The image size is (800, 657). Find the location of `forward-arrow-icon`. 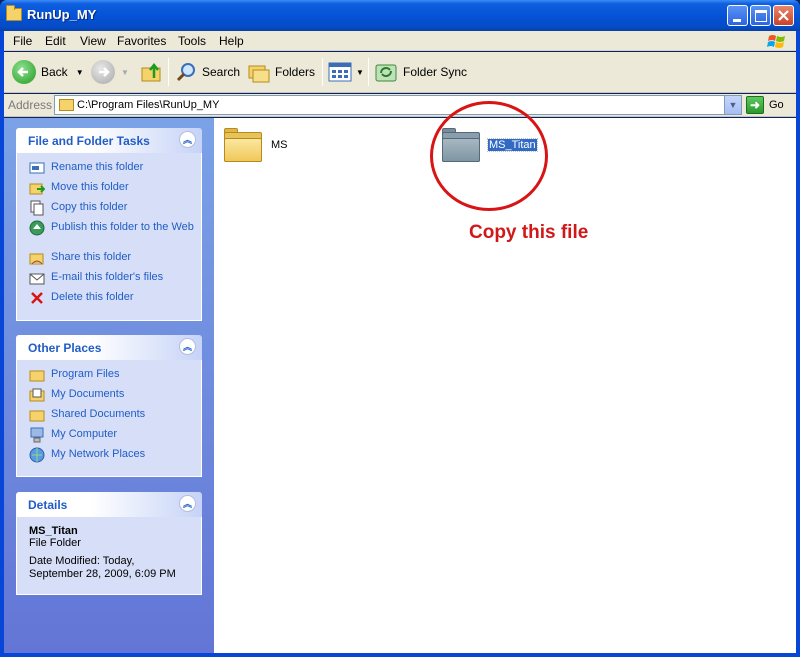

forward-arrow-icon is located at coordinates (103, 72).